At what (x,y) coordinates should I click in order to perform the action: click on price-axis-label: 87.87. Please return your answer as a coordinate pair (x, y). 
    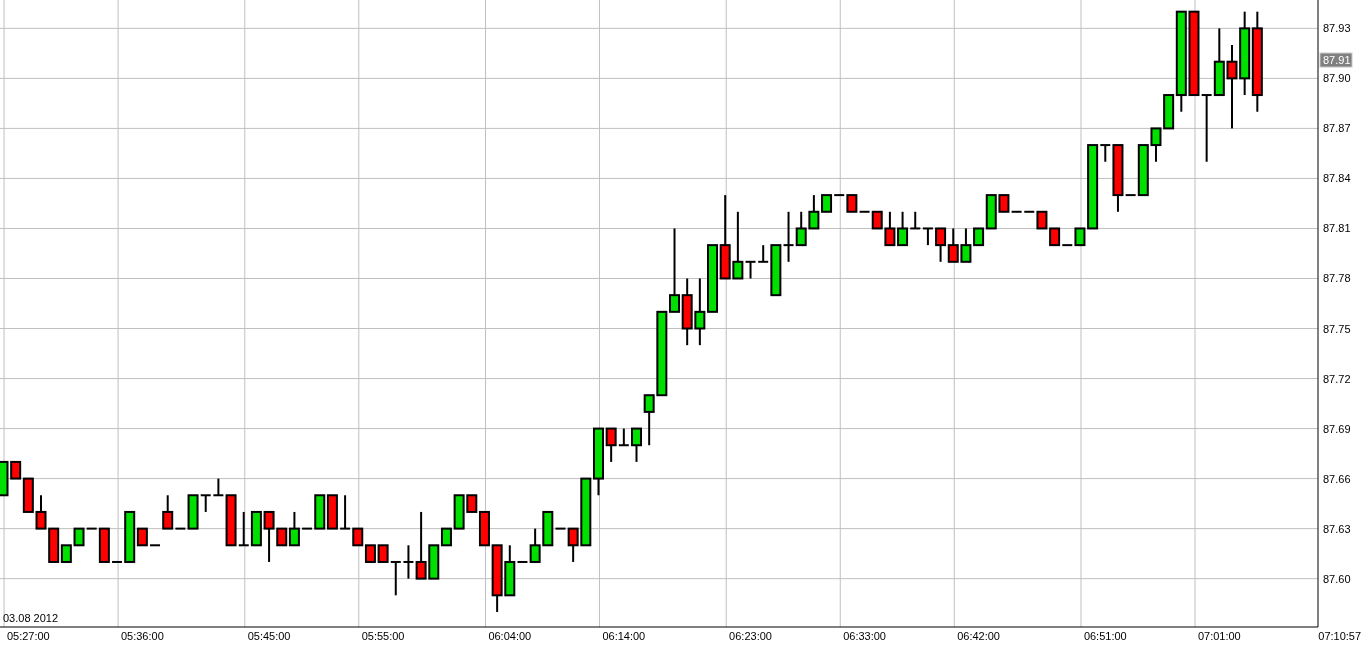
    Looking at the image, I should click on (1337, 128).